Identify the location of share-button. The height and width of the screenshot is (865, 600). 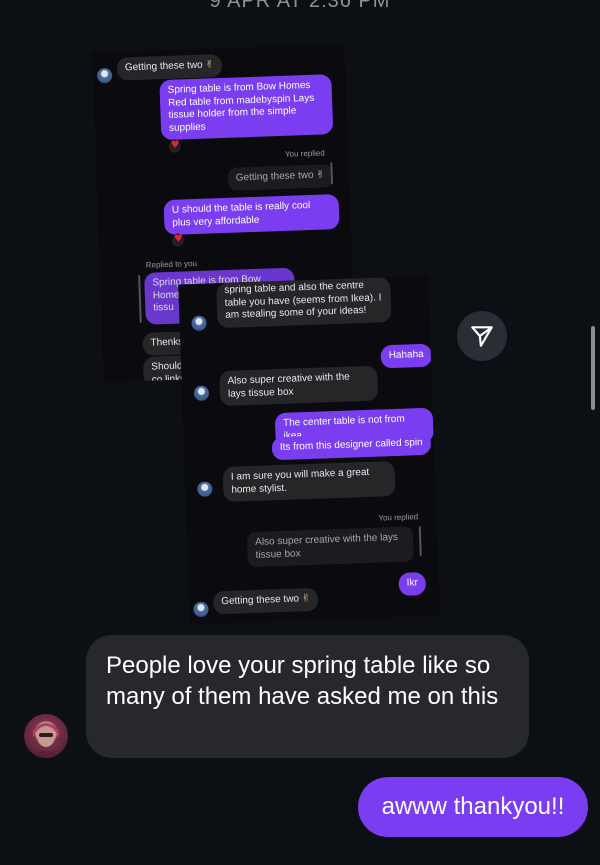
(482, 336).